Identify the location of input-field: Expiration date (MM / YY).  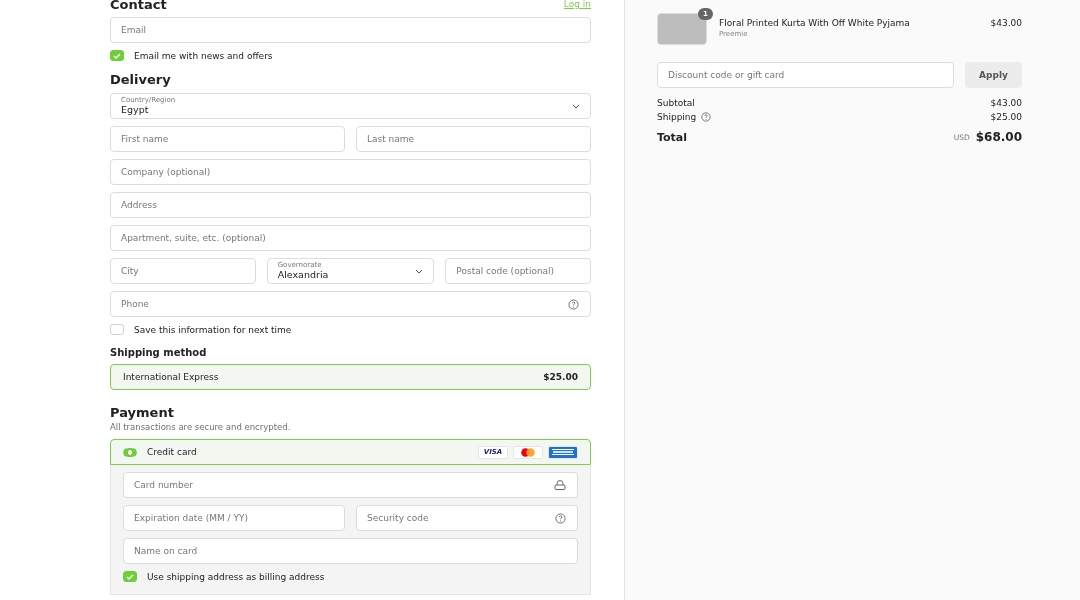
(234, 518).